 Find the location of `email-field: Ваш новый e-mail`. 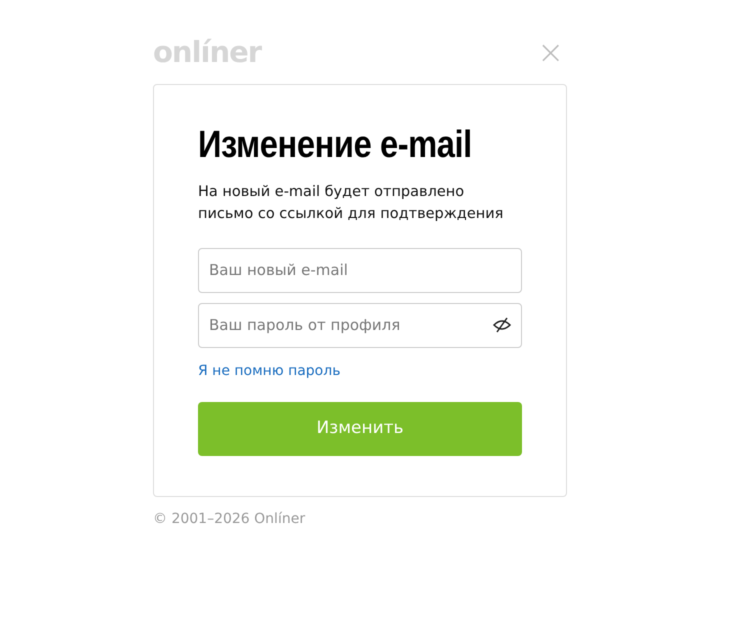

email-field: Ваш новый e-mail is located at coordinates (360, 270).